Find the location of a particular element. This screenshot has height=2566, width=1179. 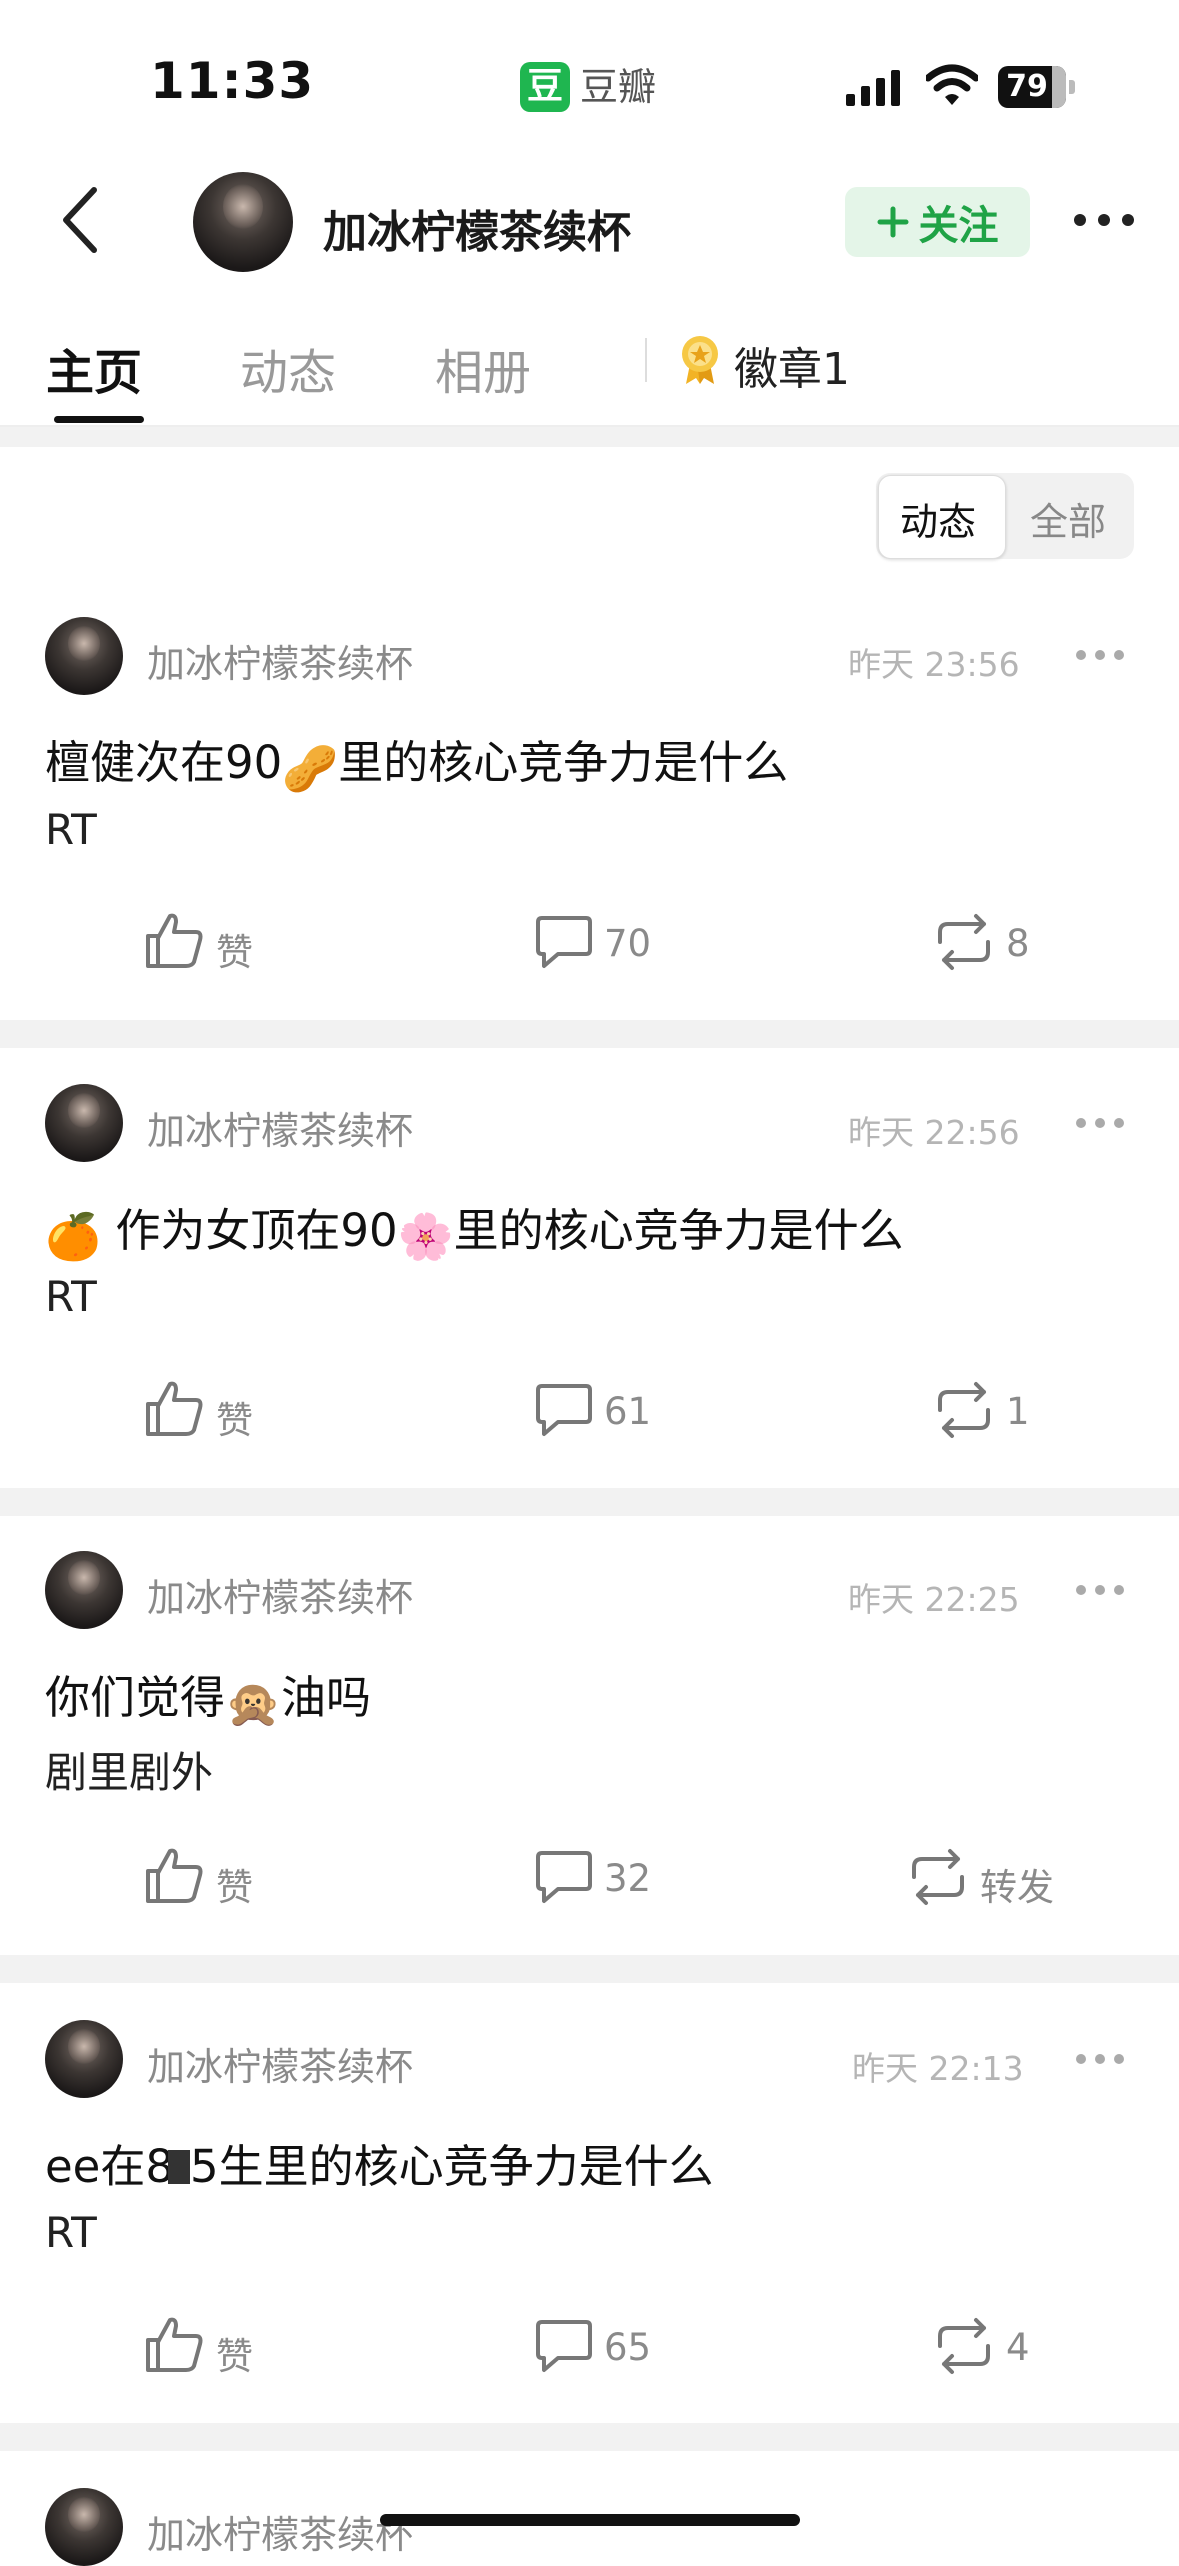

repost-count: 1 is located at coordinates (1018, 1411).